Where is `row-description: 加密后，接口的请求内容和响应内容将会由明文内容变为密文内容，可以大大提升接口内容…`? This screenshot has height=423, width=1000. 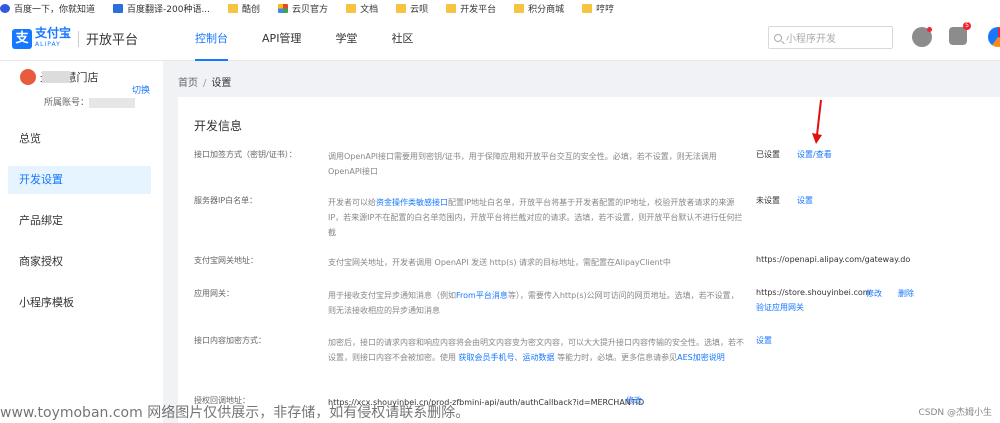 row-description: 加密后，接口的请求内容和响应内容将会由明文内容变为密文内容，可以大大提升接口内容… is located at coordinates (536, 350).